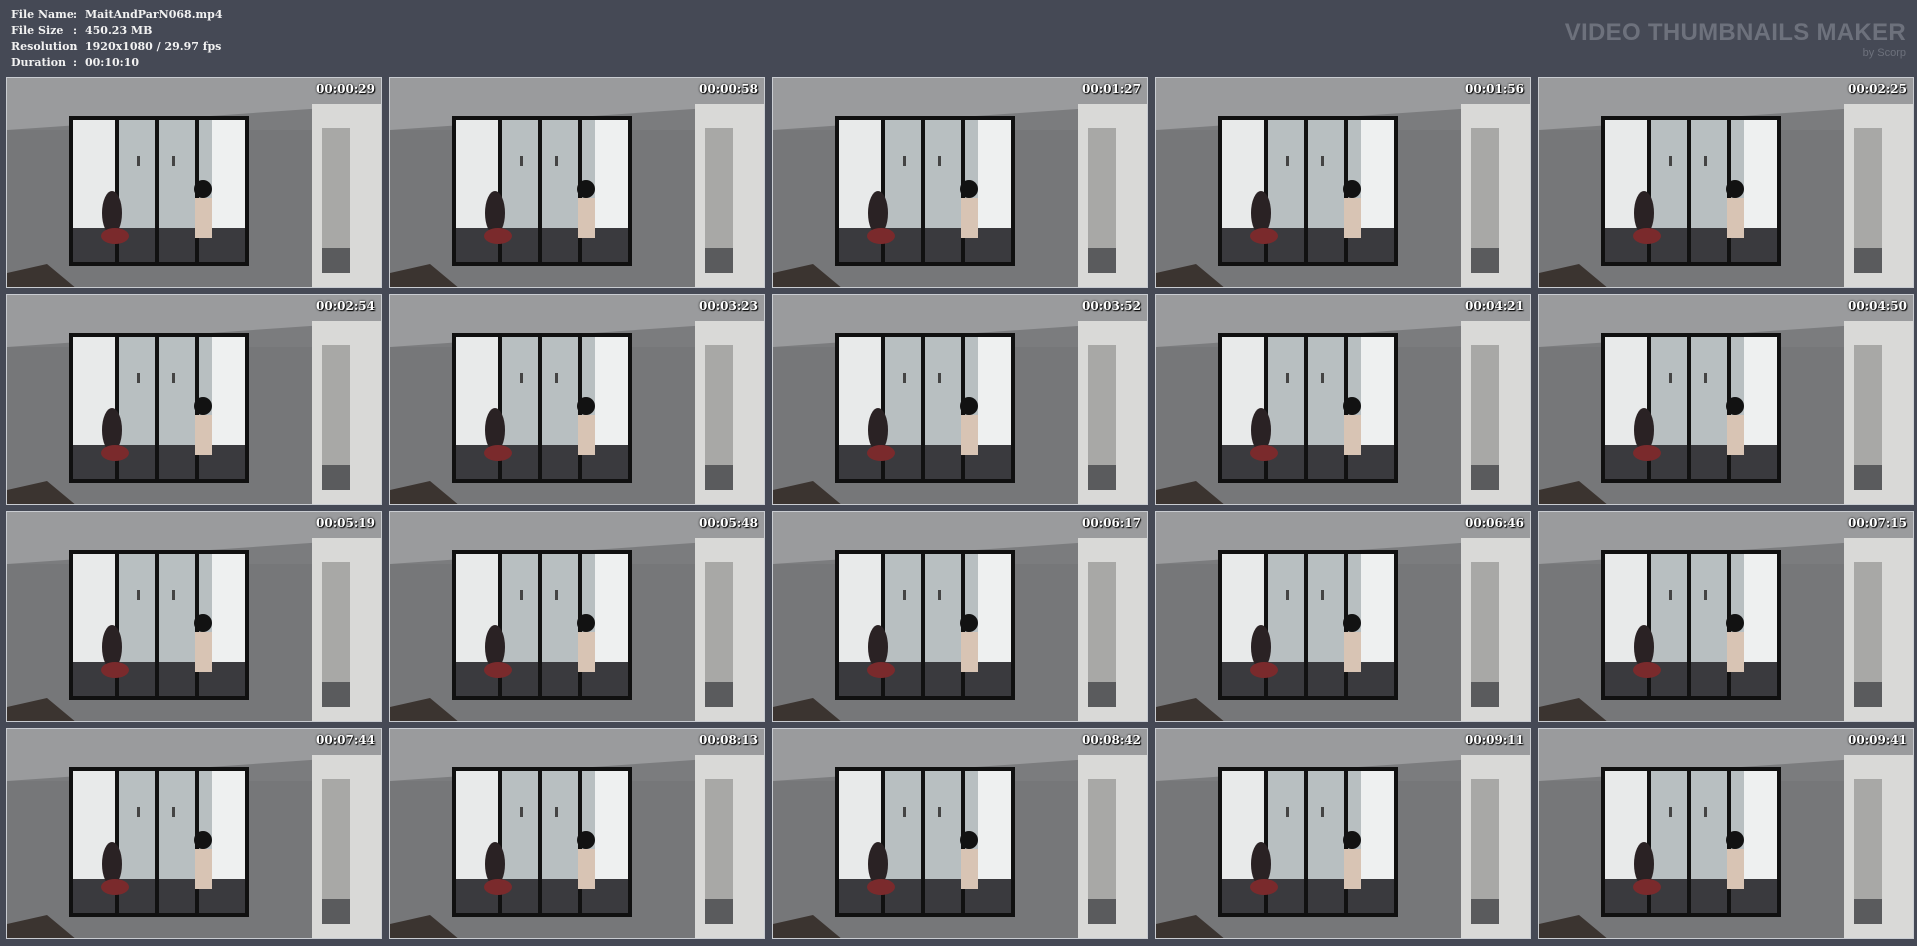 Image resolution: width=1917 pixels, height=946 pixels. I want to click on video-thumbnail: 00:06:46, so click(1343, 616).